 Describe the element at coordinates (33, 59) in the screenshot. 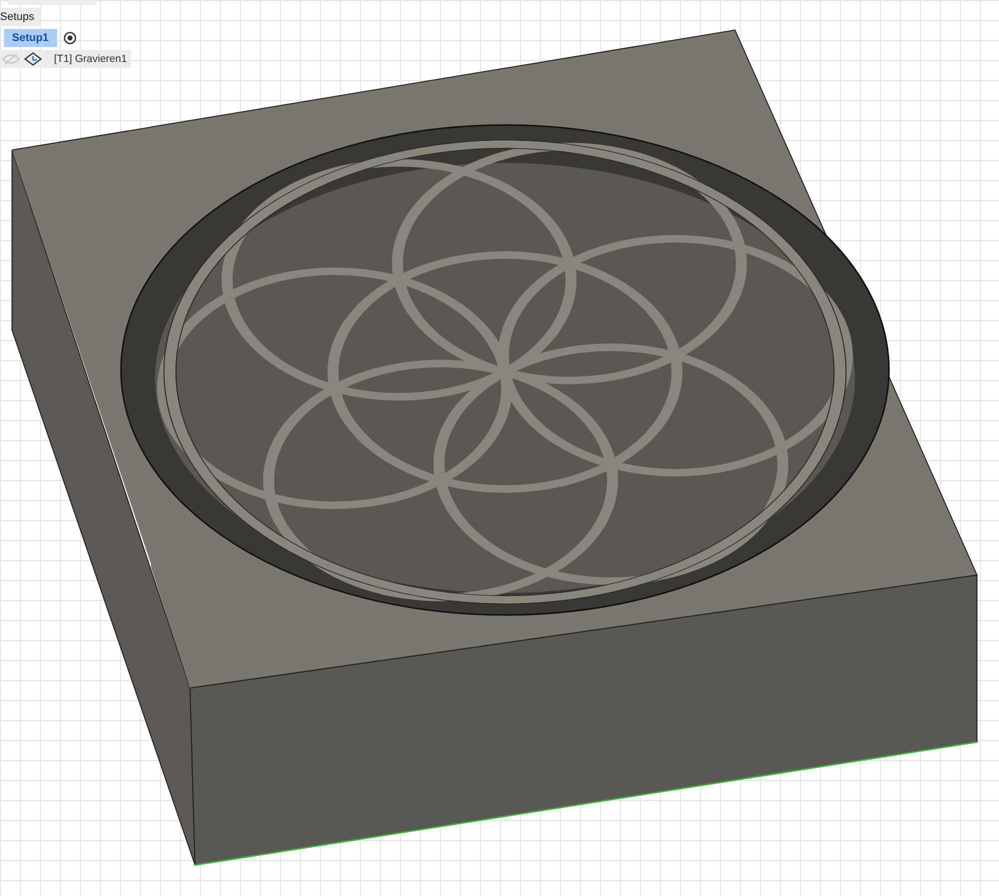

I see `toolpath-icon` at that location.